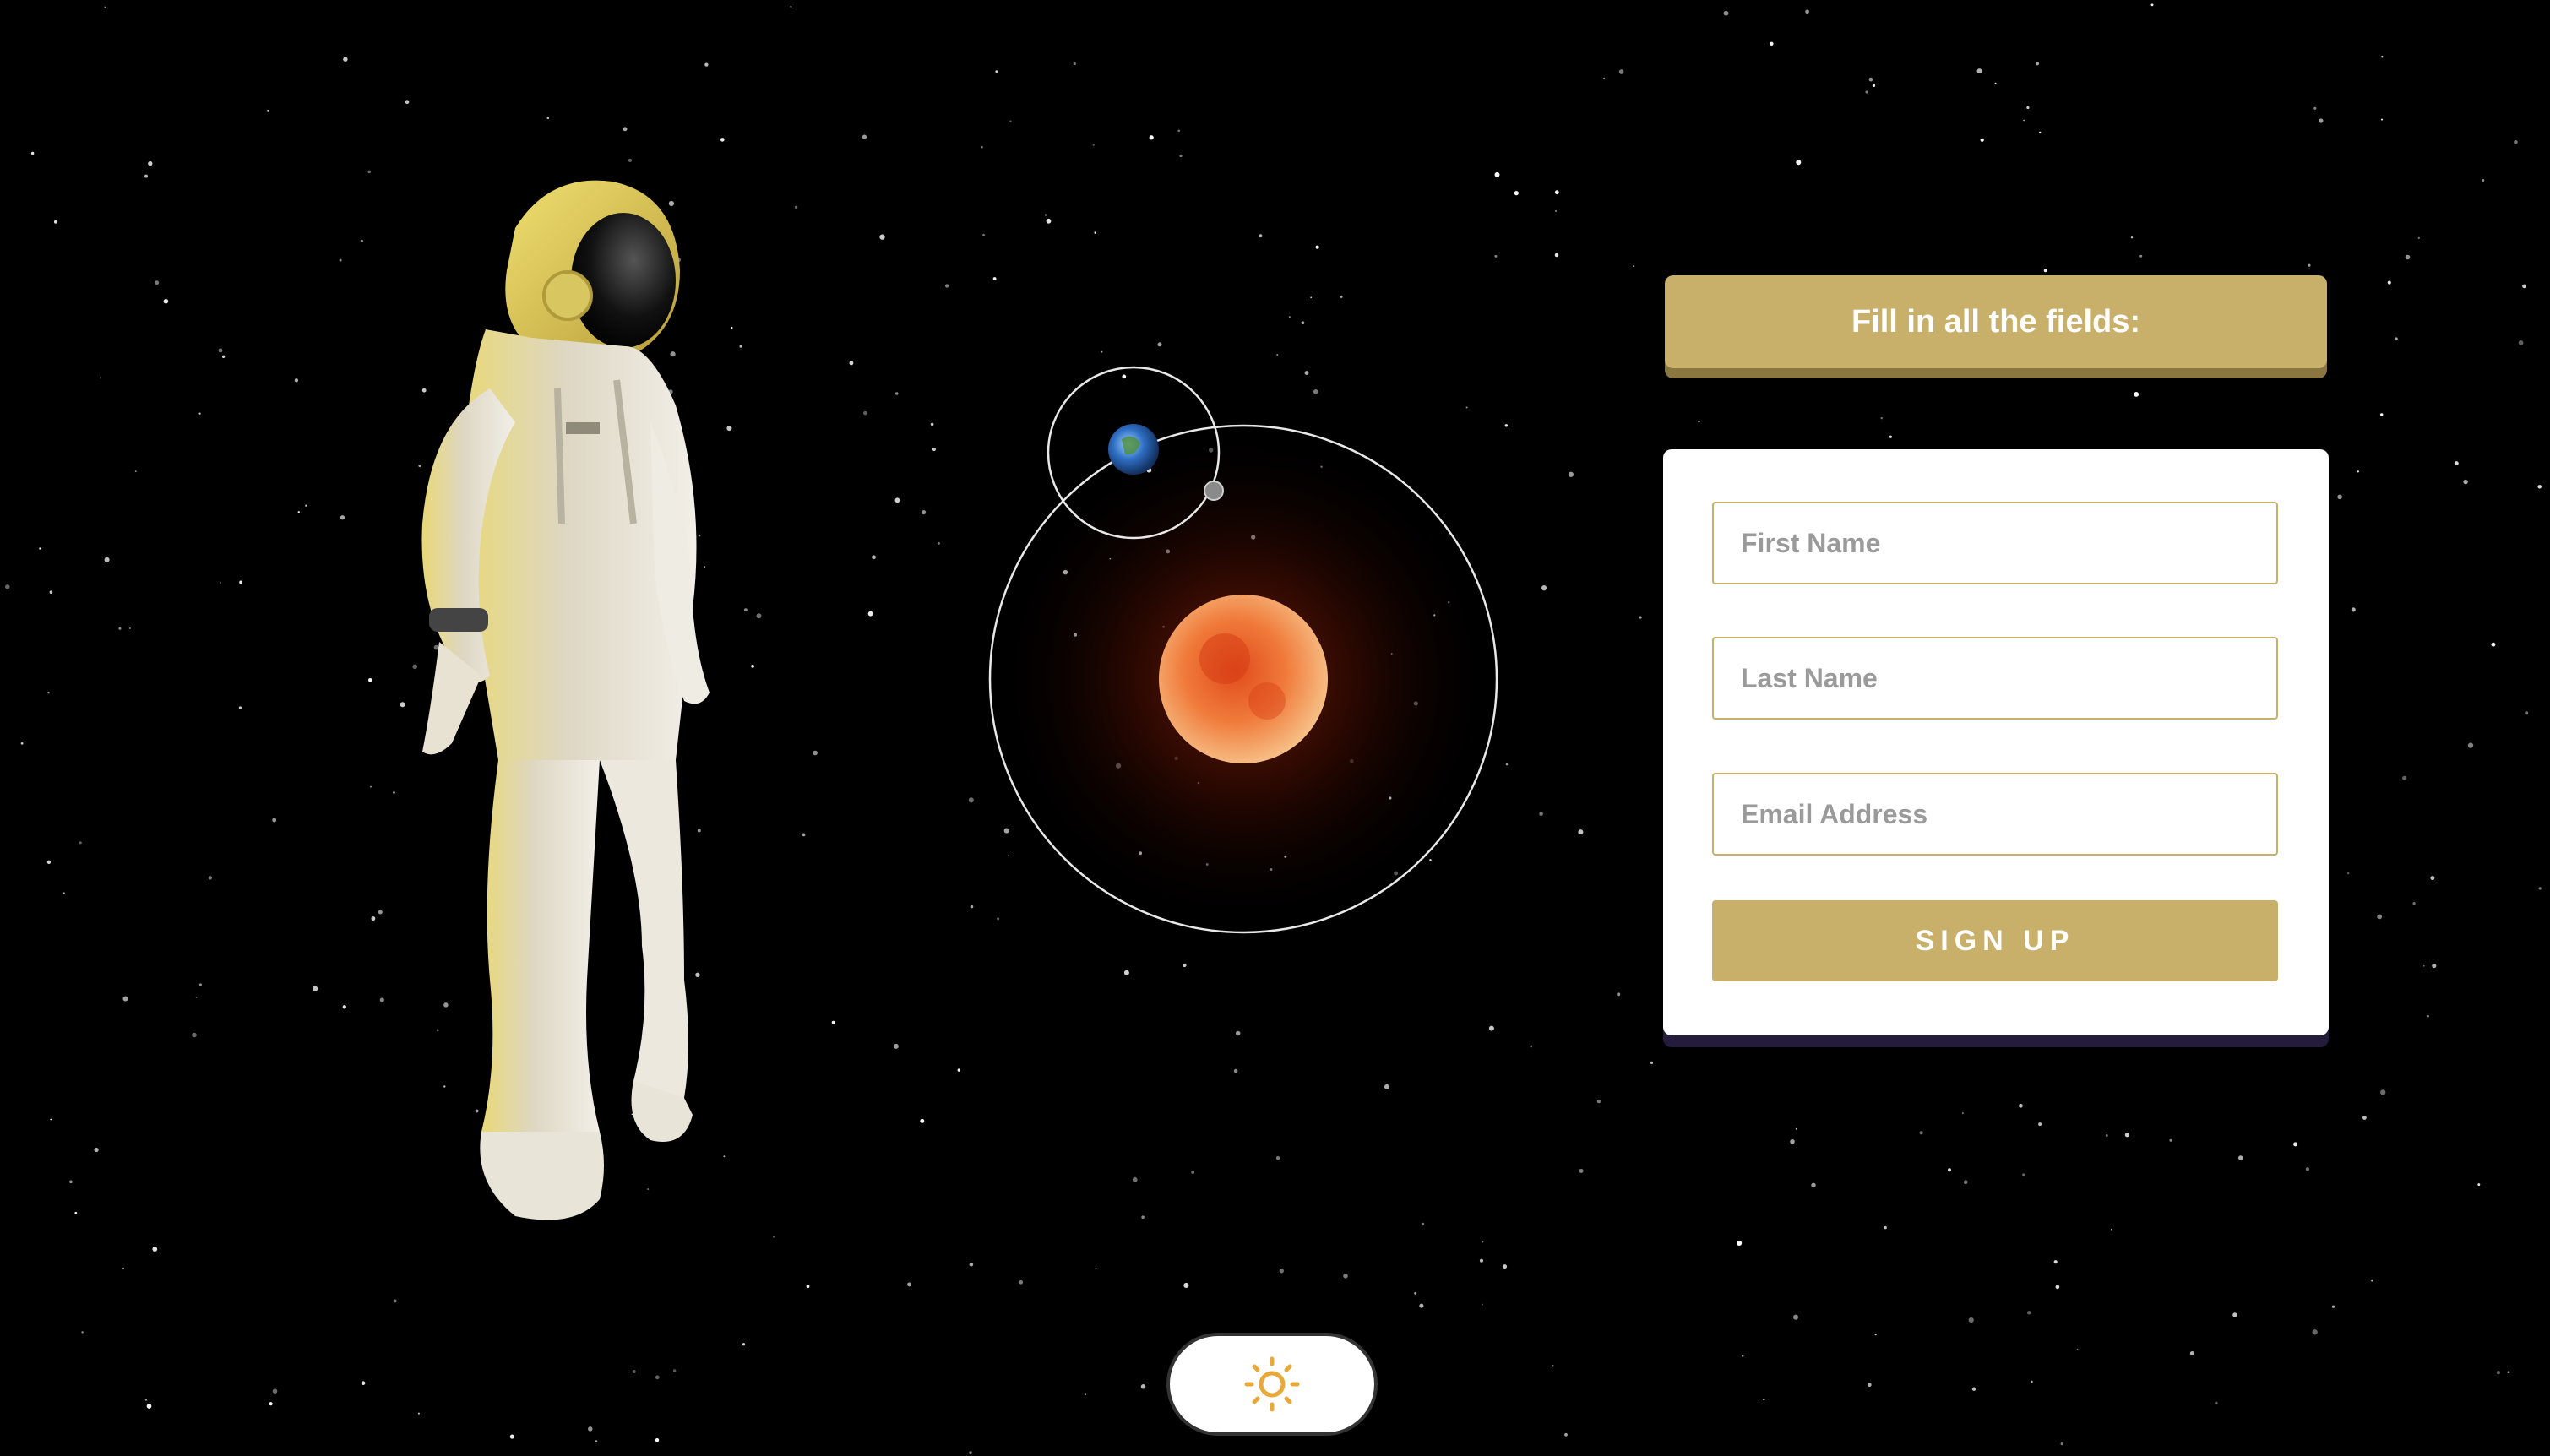 The height and width of the screenshot is (1456, 2550). What do you see at coordinates (1996, 742) in the screenshot?
I see `signup-form-card: SIGN UP` at bounding box center [1996, 742].